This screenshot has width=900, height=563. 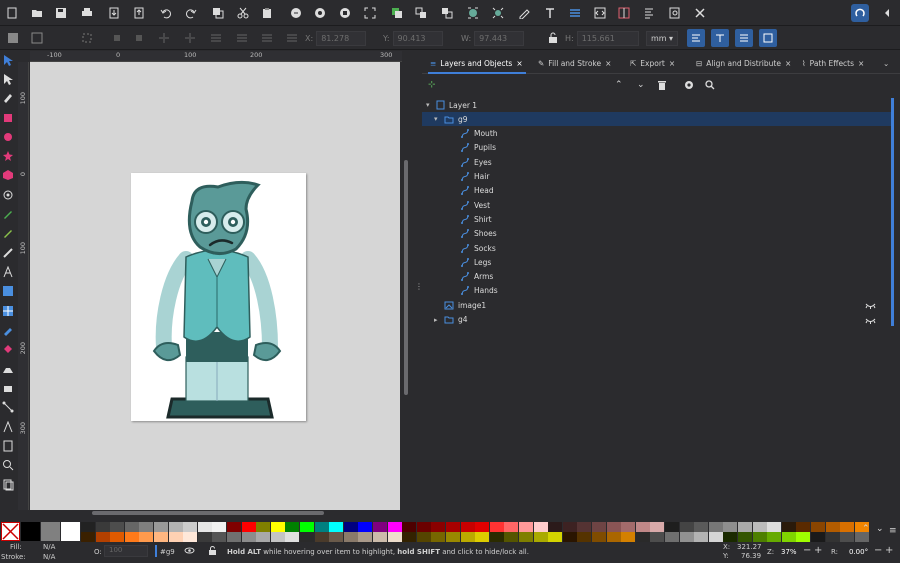 What do you see at coordinates (117, 38) in the screenshot?
I see `rotate-ccw-icon` at bounding box center [117, 38].